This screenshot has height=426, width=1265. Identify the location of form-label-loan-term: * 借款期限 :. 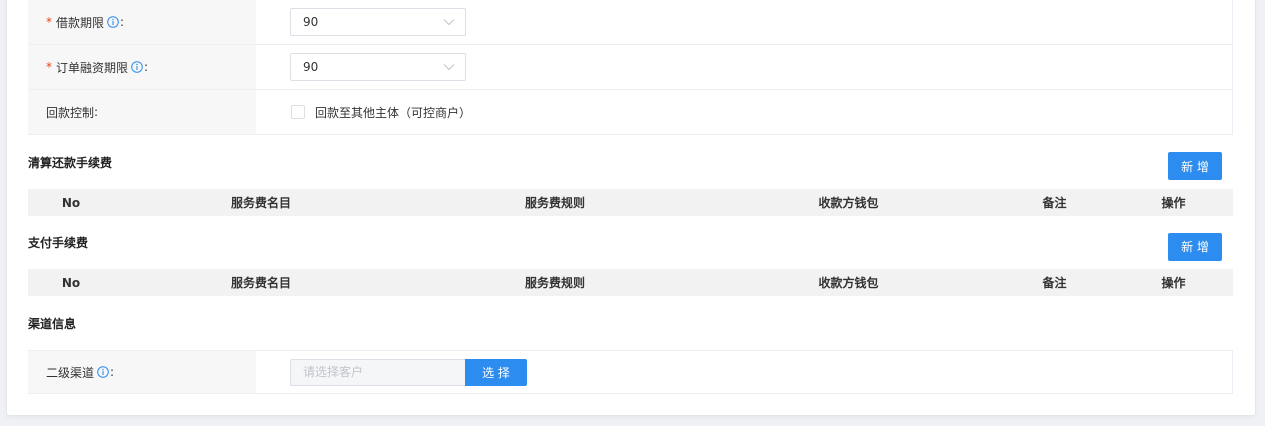
(142, 22).